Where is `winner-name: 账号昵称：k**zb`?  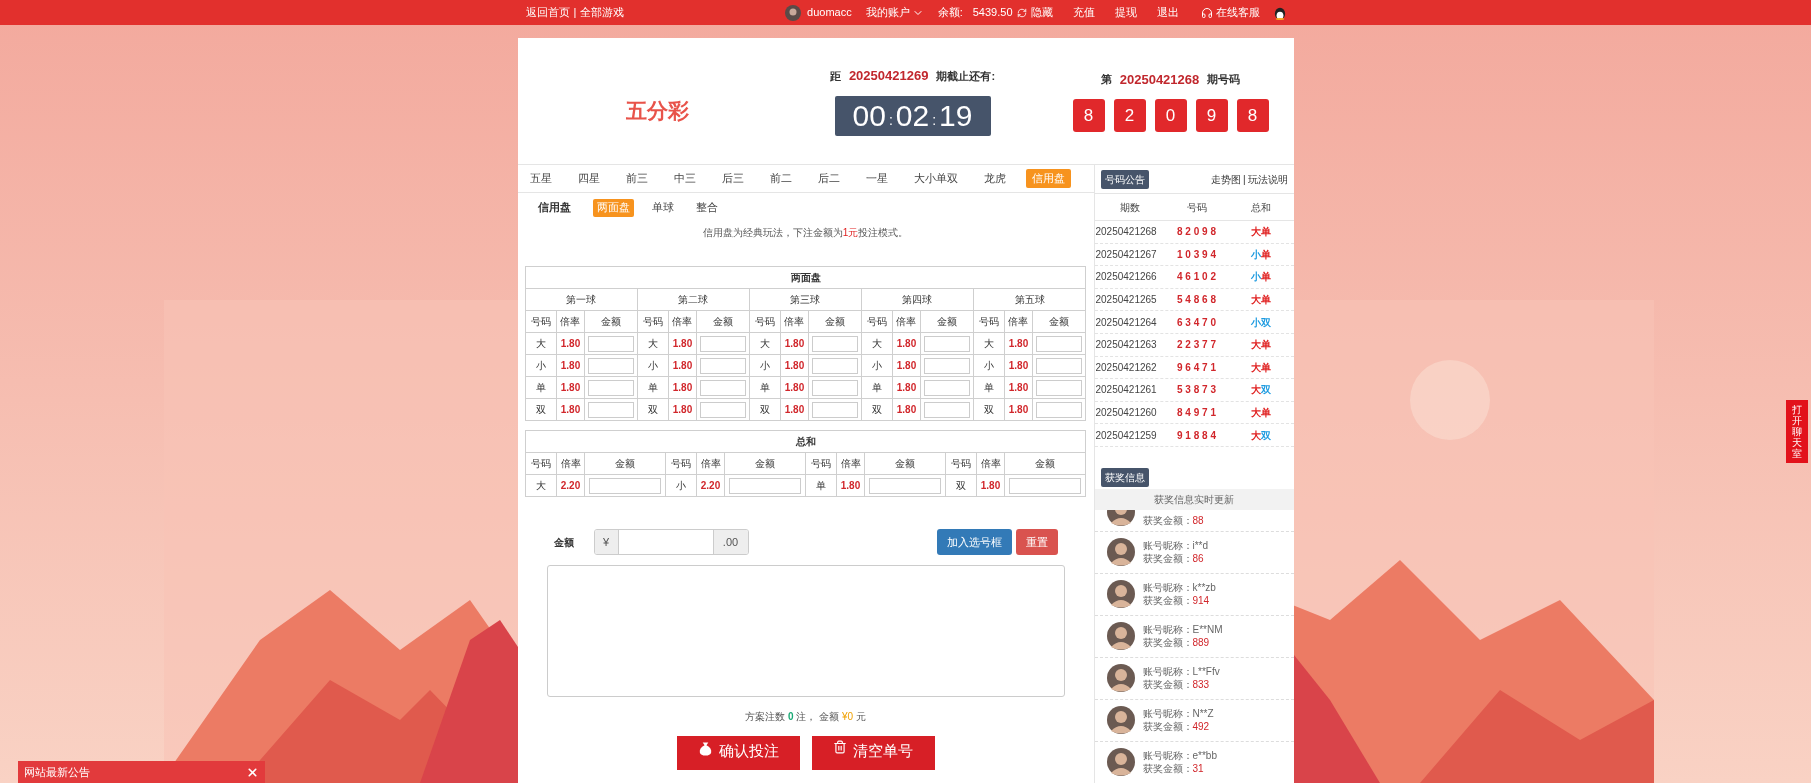 winner-name: 账号昵称：k**zb is located at coordinates (1179, 588).